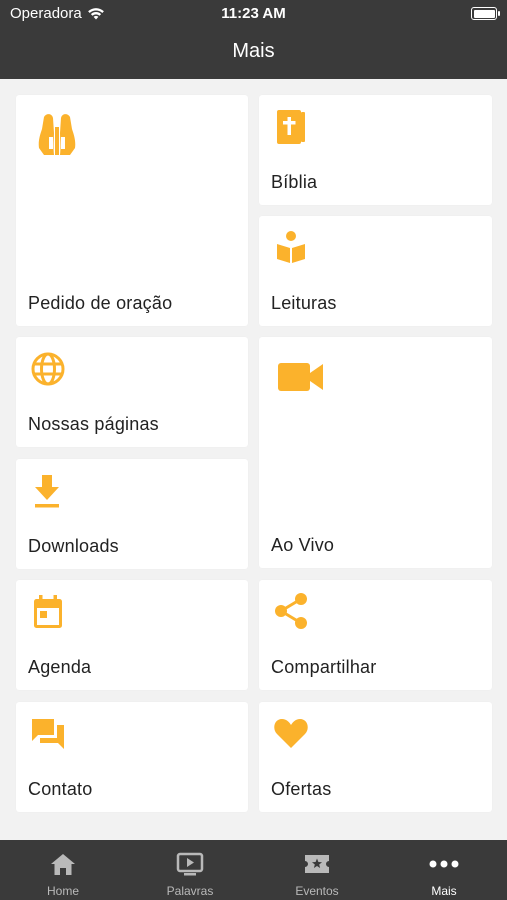 This screenshot has width=507, height=900. Describe the element at coordinates (304, 303) in the screenshot. I see `tile-label: Leituras` at that location.